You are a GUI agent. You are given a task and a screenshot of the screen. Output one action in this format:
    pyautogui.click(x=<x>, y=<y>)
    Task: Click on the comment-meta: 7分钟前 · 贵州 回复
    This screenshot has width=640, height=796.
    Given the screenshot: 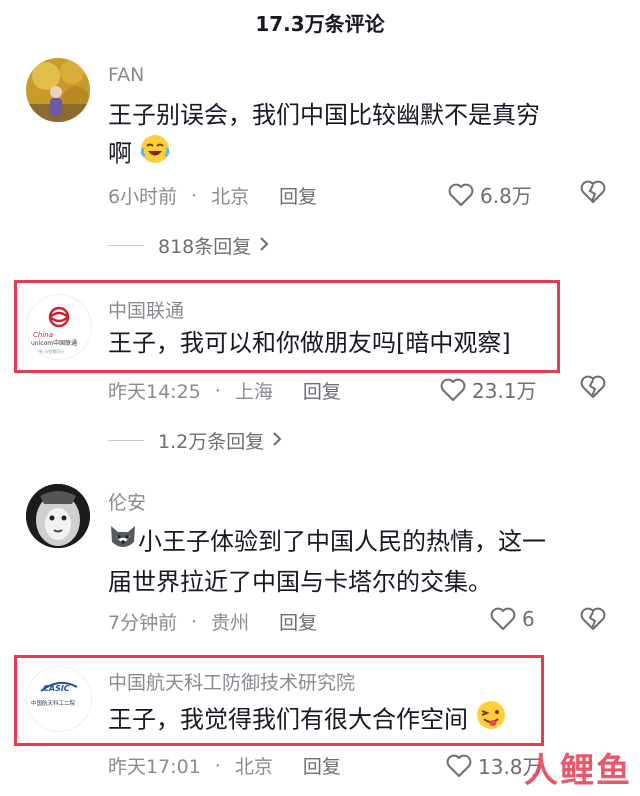 What is the action you would take?
    pyautogui.click(x=212, y=621)
    